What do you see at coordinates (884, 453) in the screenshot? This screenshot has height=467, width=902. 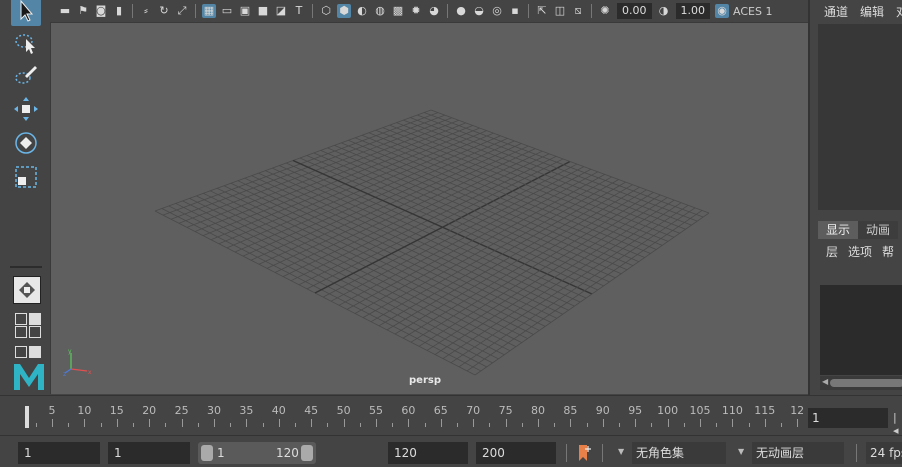 I see `fps-dropdown: 24 fps` at bounding box center [884, 453].